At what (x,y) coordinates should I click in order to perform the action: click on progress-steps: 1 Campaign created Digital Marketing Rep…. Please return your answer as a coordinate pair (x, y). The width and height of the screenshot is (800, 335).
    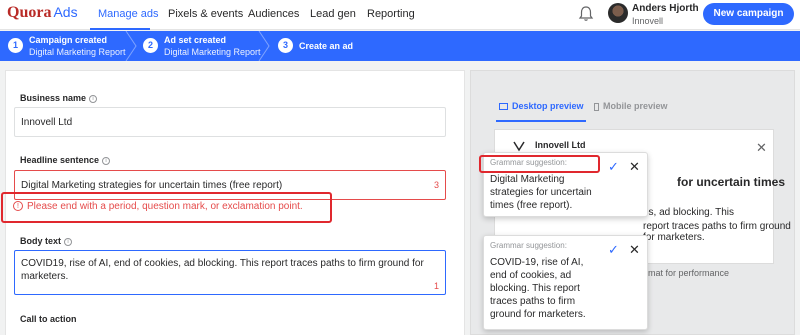
    Looking at the image, I should click on (400, 46).